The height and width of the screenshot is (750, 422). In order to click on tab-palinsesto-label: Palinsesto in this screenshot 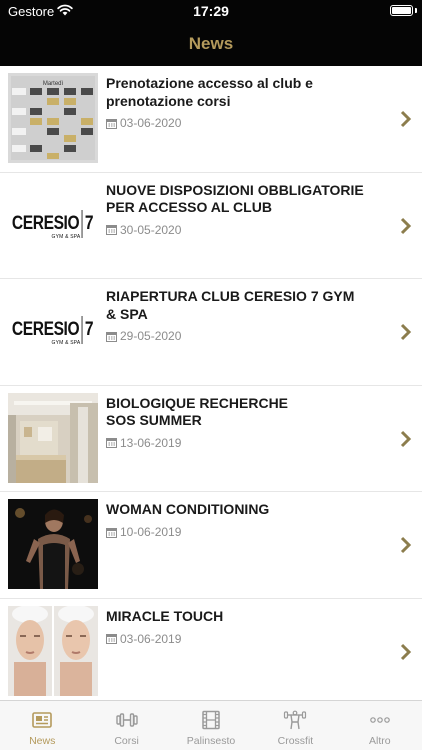, I will do `click(211, 741)`.